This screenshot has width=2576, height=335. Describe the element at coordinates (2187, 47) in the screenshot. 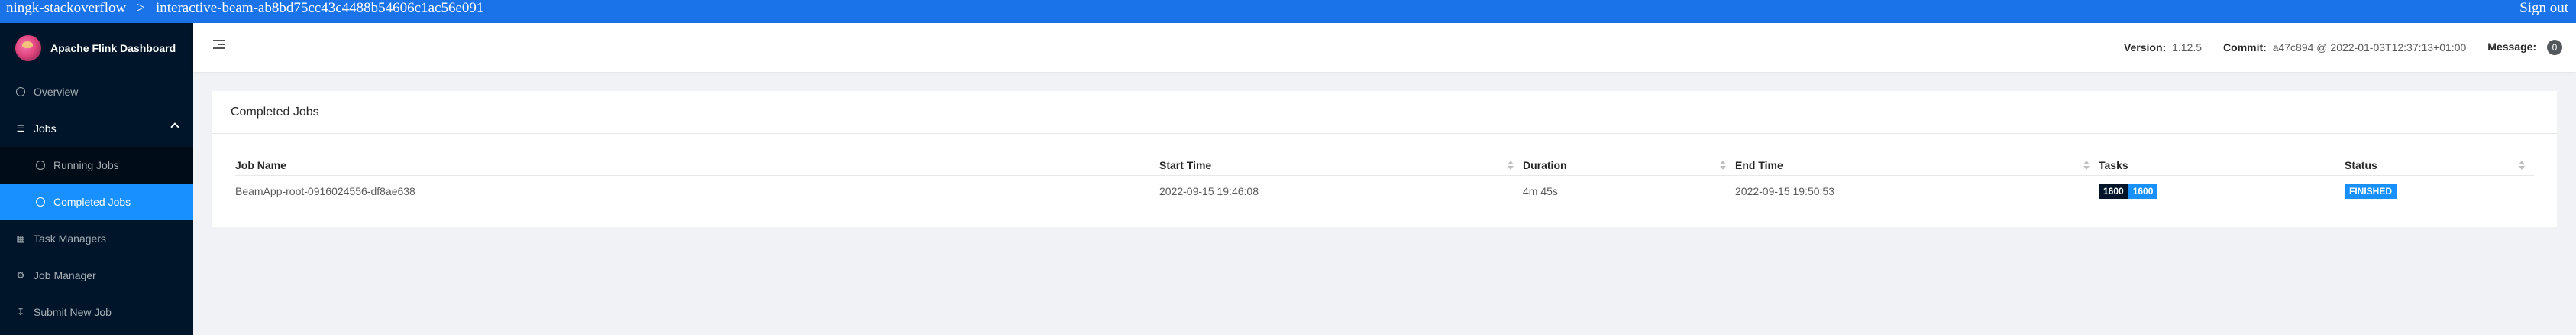

I see `version-value: 1.12.5` at that location.